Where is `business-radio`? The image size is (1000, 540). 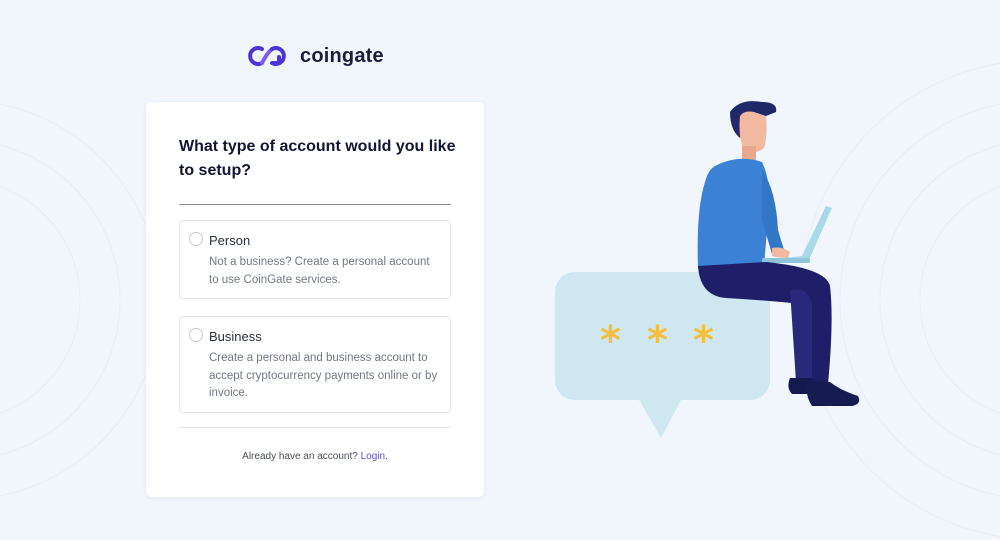
business-radio is located at coordinates (196, 335).